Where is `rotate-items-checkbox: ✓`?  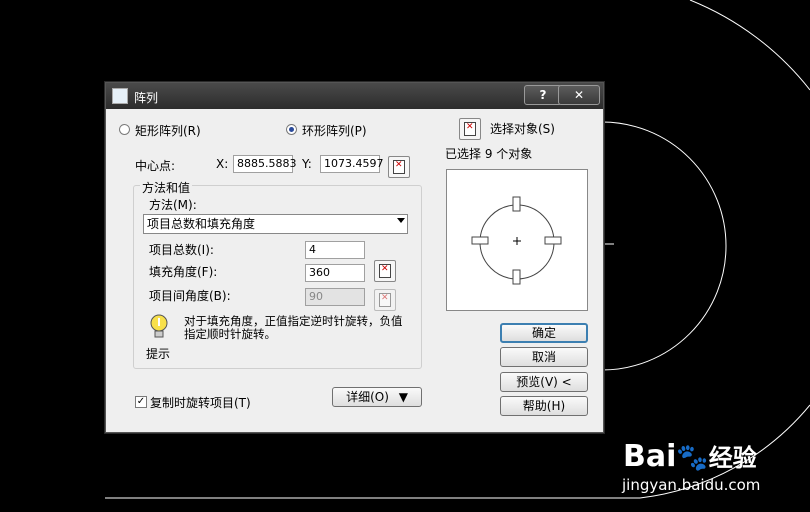
rotate-items-checkbox: ✓ is located at coordinates (141, 402).